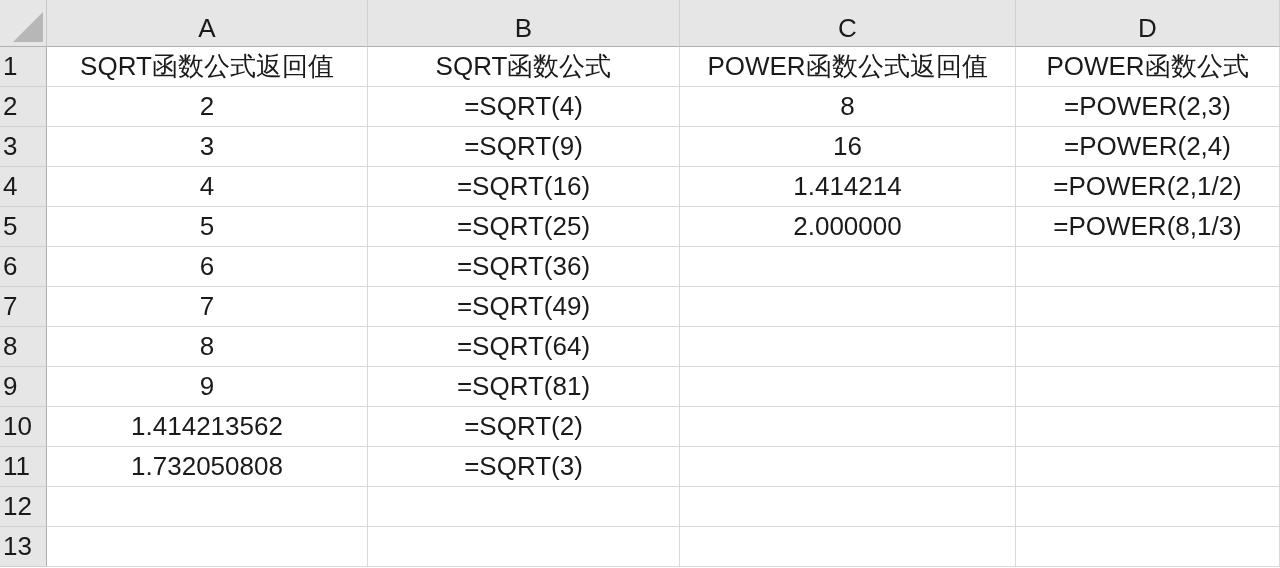  I want to click on table-cell: 4, so click(207, 187).